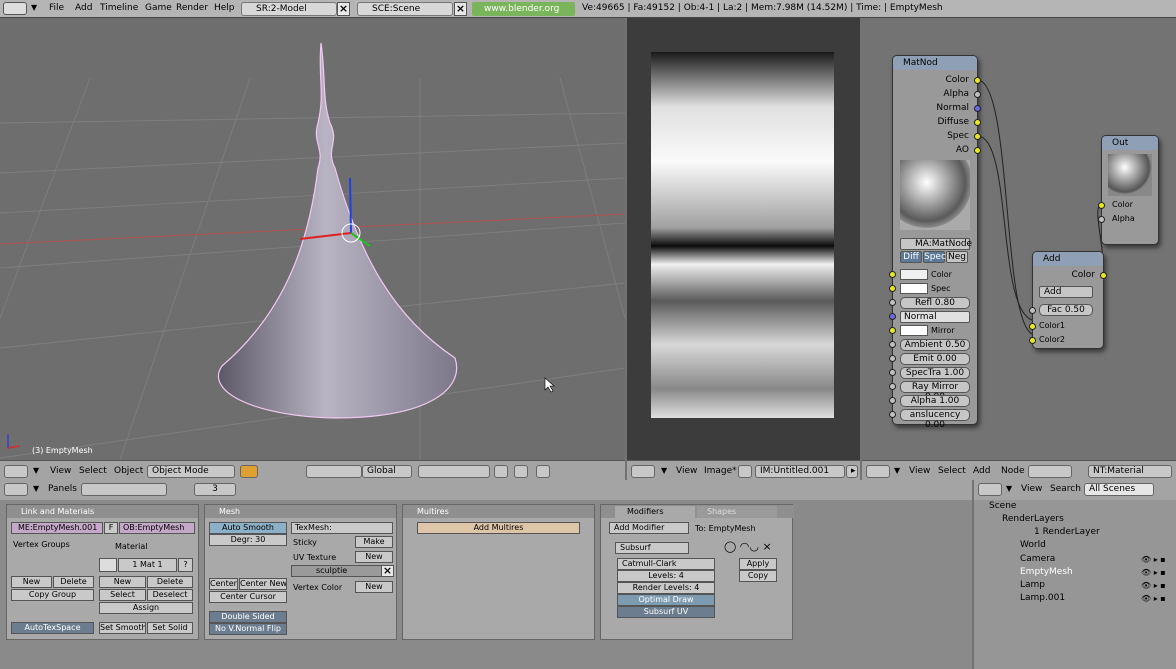 This screenshot has width=1176, height=669. What do you see at coordinates (342, 528) in the screenshot?
I see `texmesh-field: TexMesh:` at bounding box center [342, 528].